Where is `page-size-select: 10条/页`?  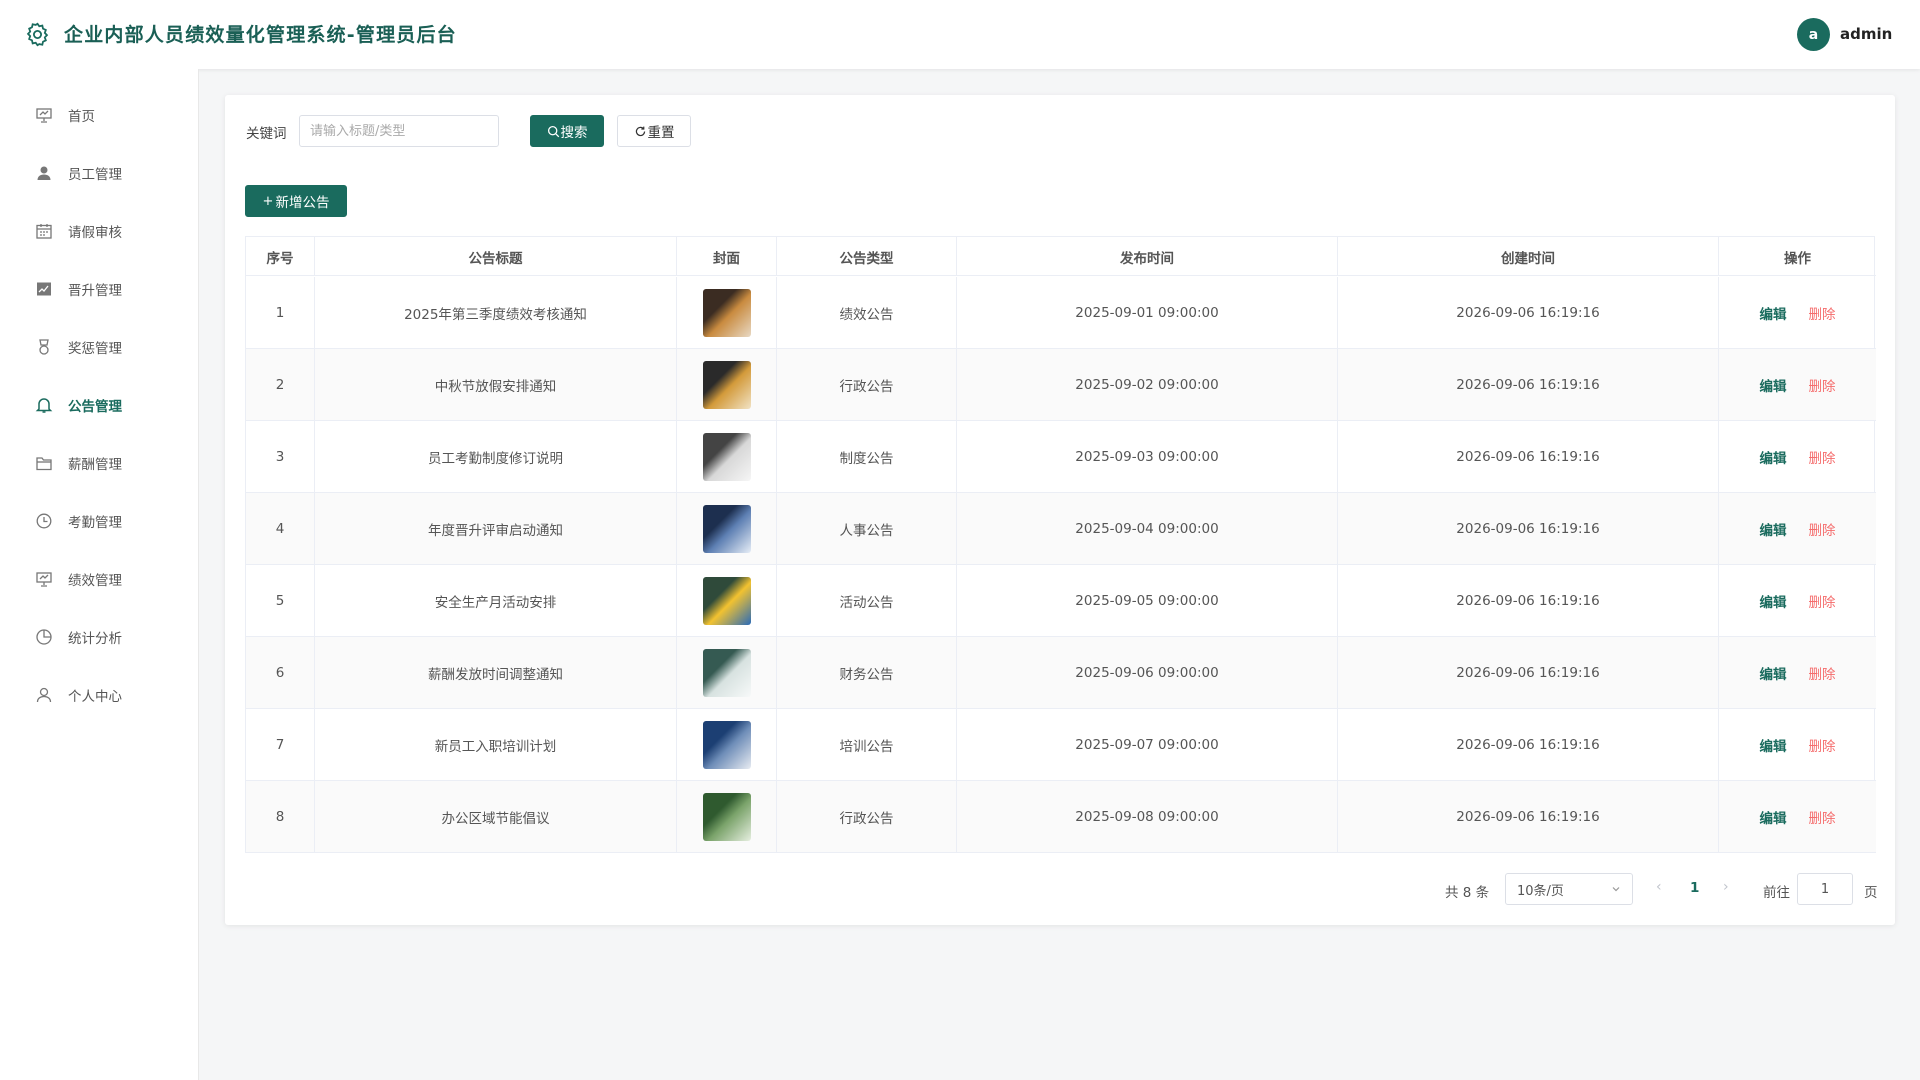
page-size-select: 10条/页 is located at coordinates (1569, 889).